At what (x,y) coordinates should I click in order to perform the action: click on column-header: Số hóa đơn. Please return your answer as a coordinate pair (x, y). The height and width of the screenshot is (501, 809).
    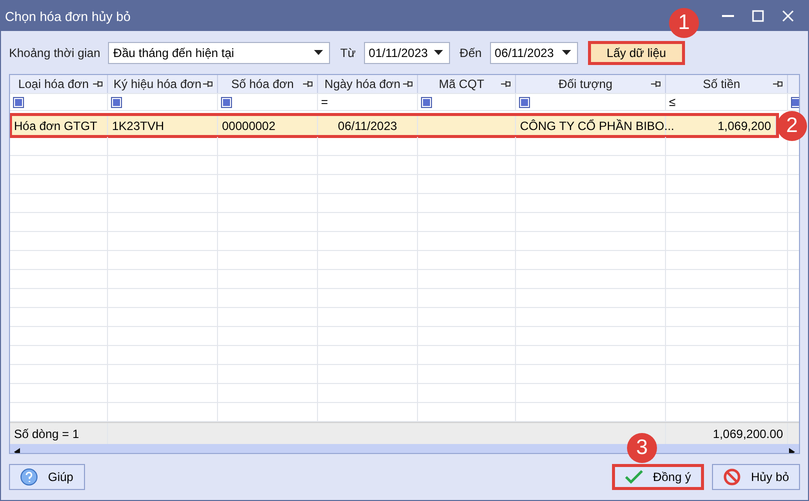
    Looking at the image, I should click on (268, 84).